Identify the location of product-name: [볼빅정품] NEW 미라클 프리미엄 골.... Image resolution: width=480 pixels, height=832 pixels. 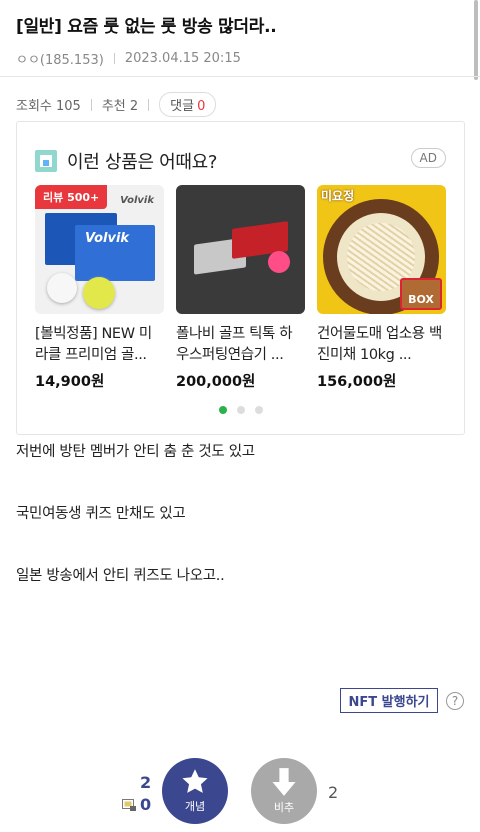
(99, 345).